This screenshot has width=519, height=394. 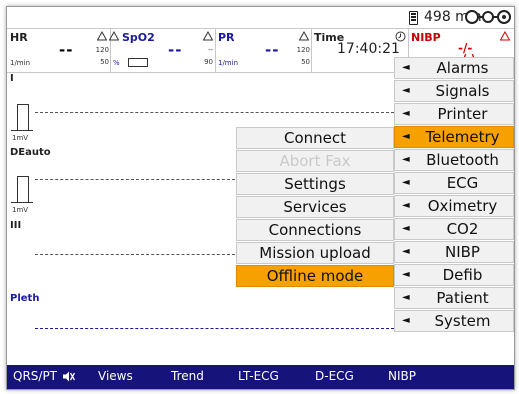 What do you see at coordinates (454, 252) in the screenshot?
I see `menu-item-nibp: ◄ NIBP` at bounding box center [454, 252].